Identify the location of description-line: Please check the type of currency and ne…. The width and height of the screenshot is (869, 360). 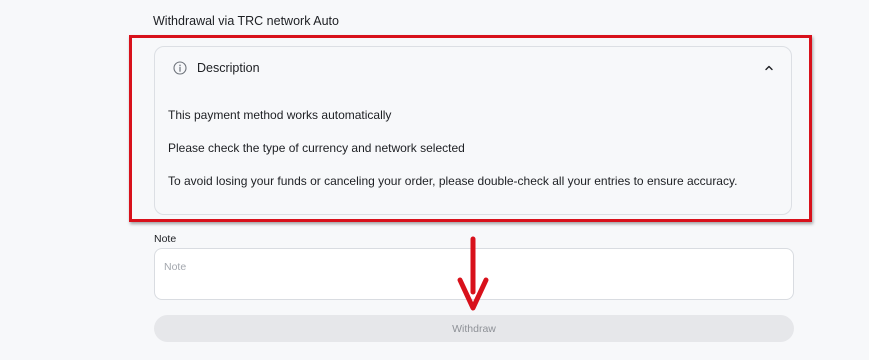
(316, 148).